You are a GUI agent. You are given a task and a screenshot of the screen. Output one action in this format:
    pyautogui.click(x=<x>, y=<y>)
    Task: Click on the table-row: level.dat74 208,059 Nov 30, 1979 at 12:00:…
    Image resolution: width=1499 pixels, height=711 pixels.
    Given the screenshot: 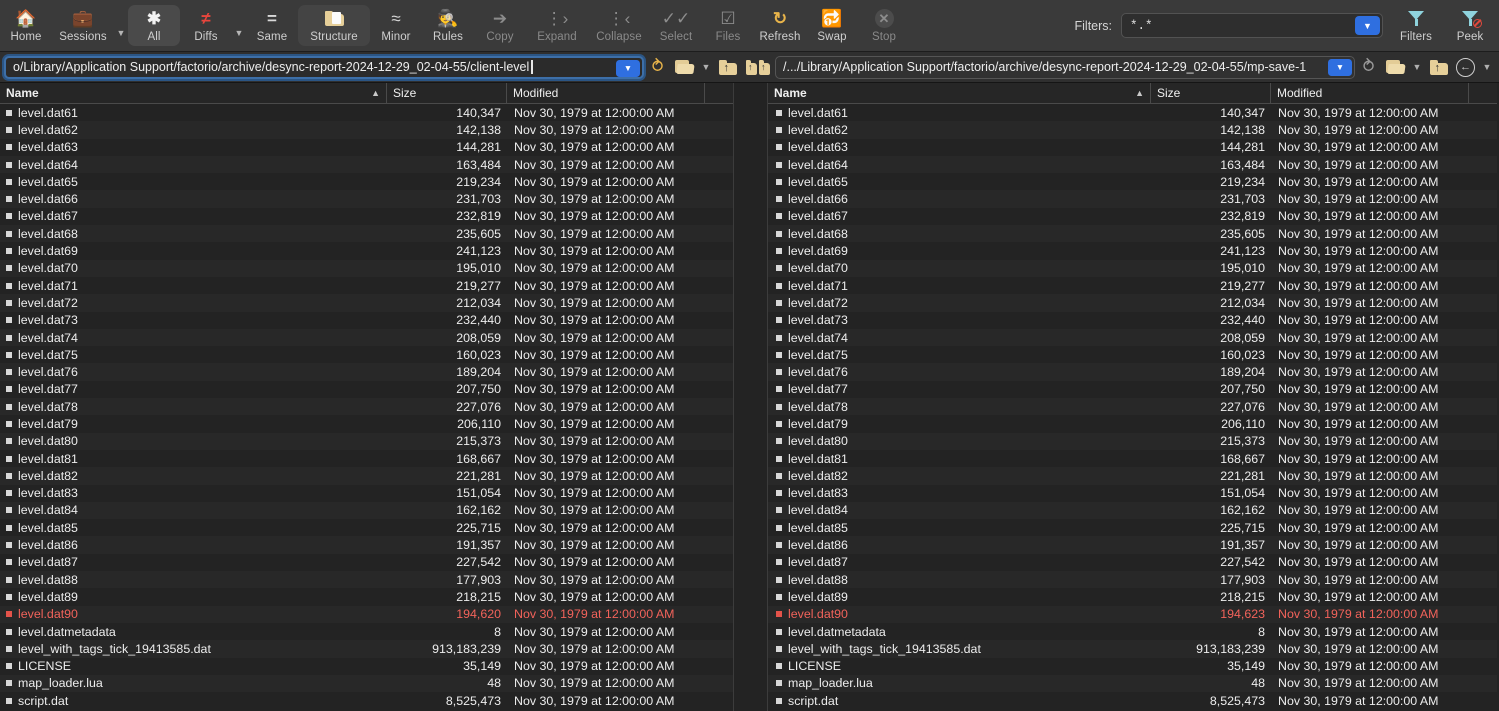 What is the action you would take?
    pyautogui.click(x=1132, y=337)
    